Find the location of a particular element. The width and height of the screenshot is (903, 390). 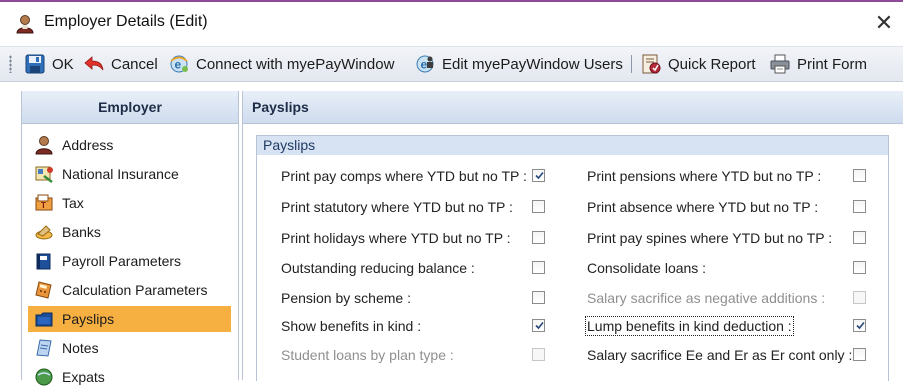

window-title: Employer Details (Edit) is located at coordinates (126, 21).